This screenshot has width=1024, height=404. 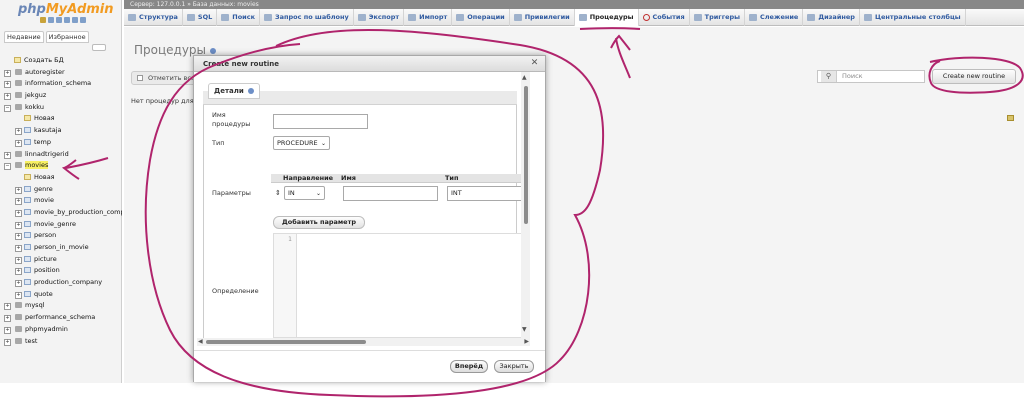 What do you see at coordinates (24, 37) in the screenshot?
I see `tab-recent: Недавние` at bounding box center [24, 37].